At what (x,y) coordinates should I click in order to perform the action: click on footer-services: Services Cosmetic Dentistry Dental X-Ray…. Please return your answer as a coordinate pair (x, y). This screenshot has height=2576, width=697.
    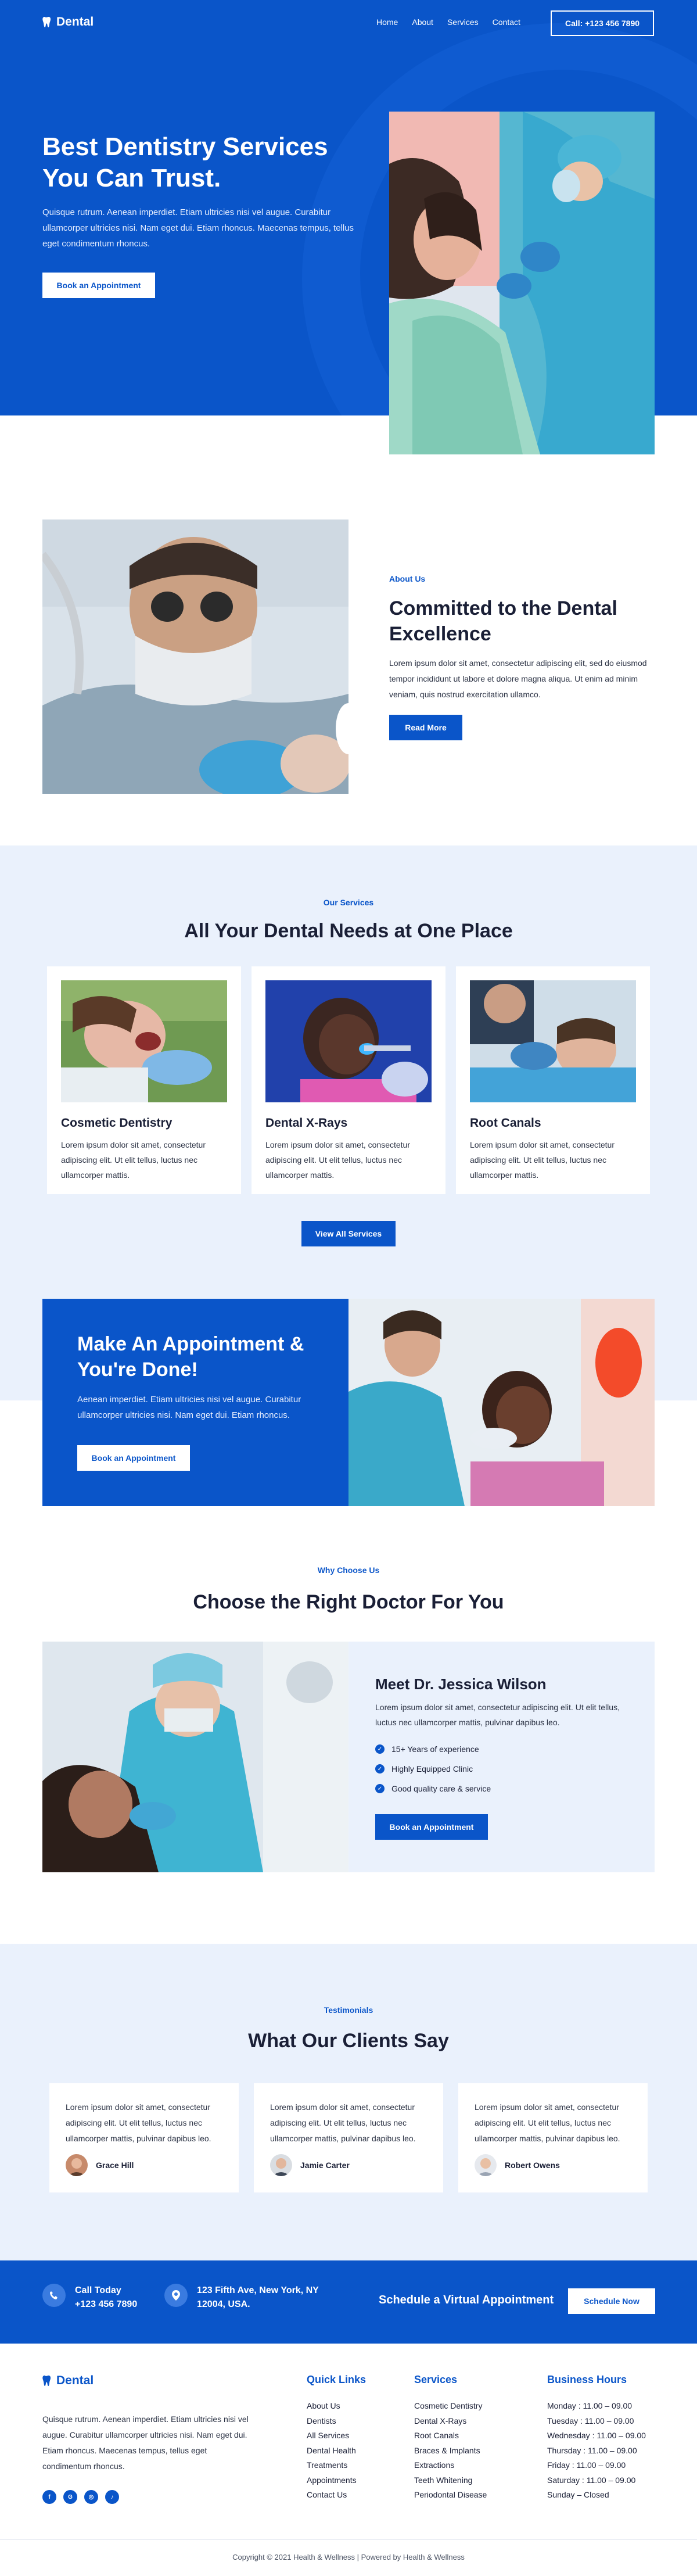
    Looking at the image, I should click on (450, 2438).